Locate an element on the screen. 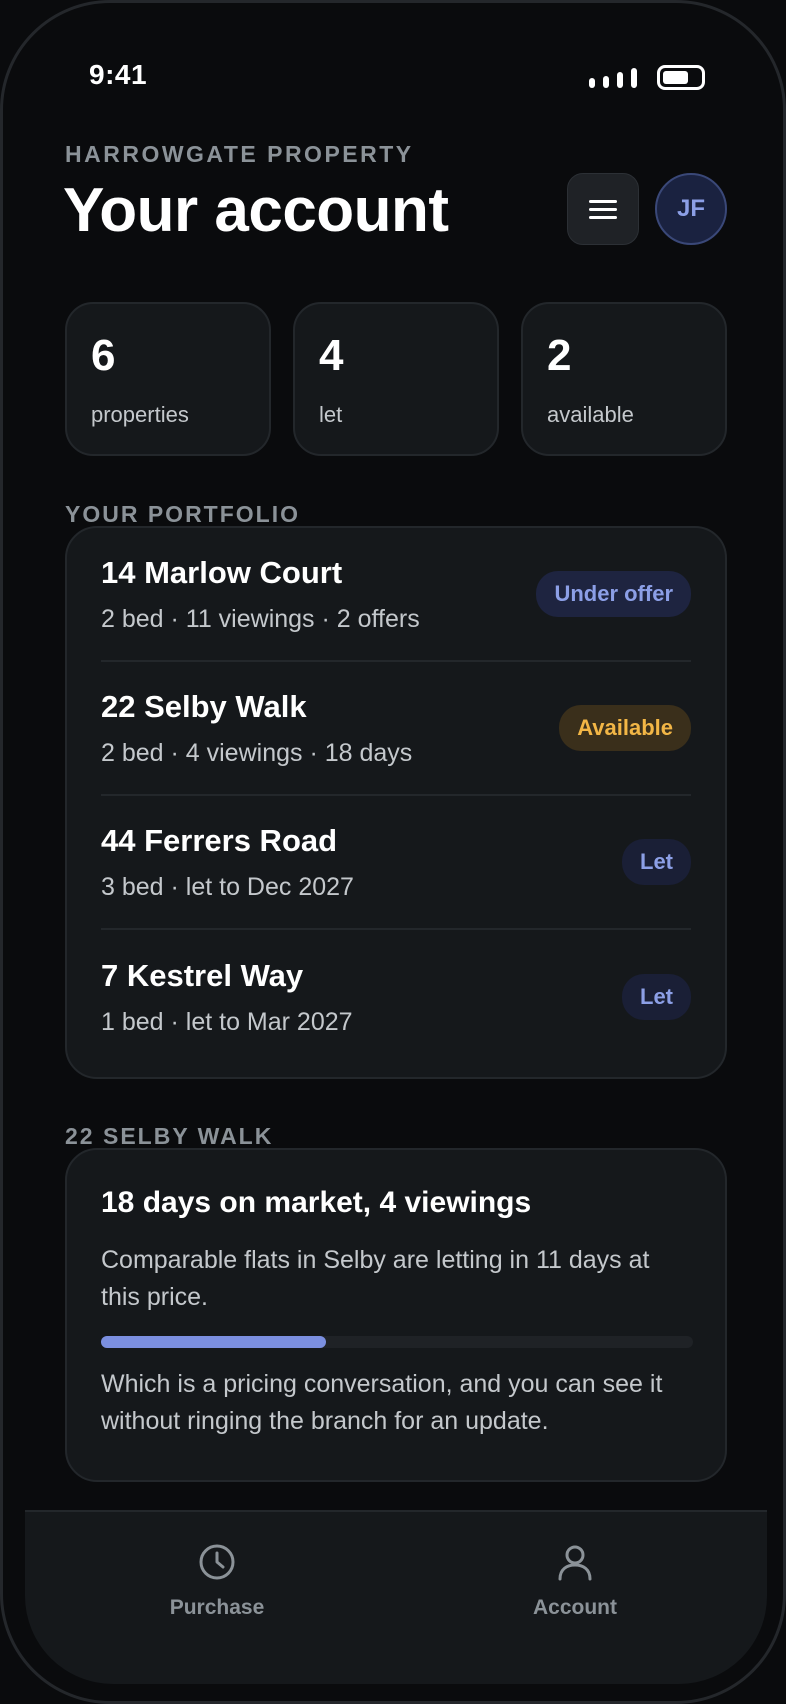 This screenshot has width=786, height=1704. status-badge: Available is located at coordinates (625, 728).